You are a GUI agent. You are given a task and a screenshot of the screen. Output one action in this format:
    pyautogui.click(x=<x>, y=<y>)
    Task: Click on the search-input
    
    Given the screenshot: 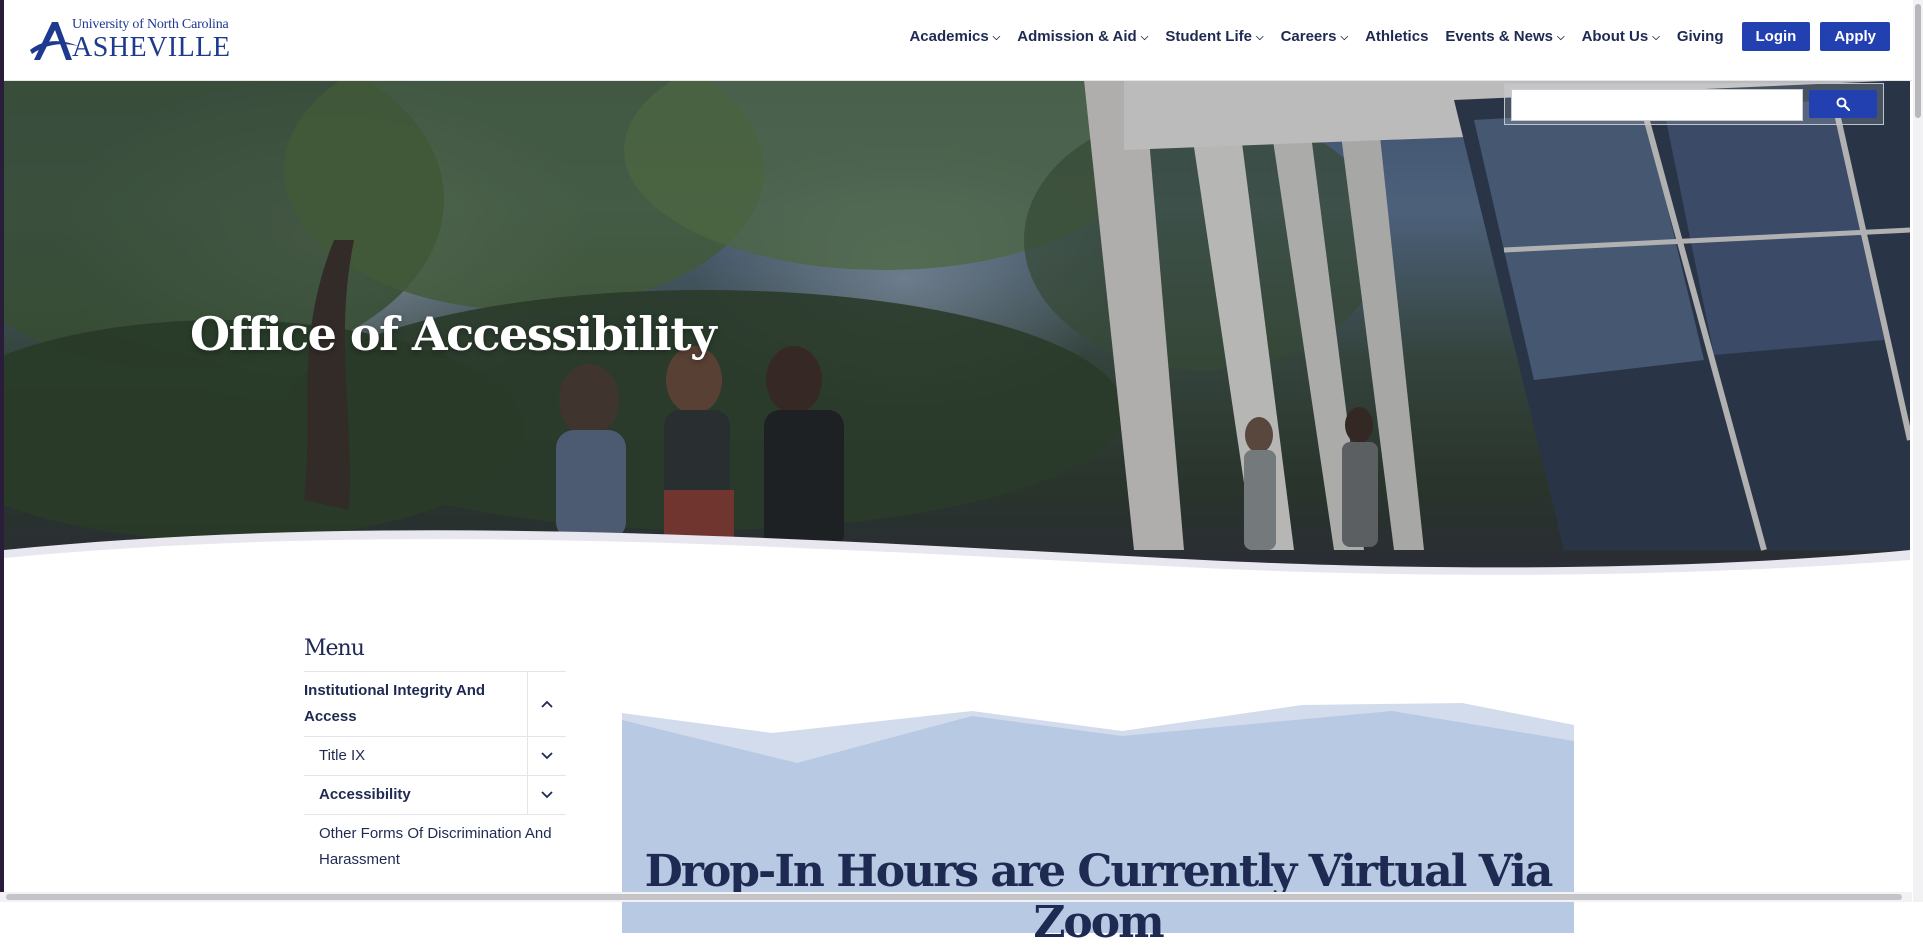 What is the action you would take?
    pyautogui.click(x=1657, y=105)
    